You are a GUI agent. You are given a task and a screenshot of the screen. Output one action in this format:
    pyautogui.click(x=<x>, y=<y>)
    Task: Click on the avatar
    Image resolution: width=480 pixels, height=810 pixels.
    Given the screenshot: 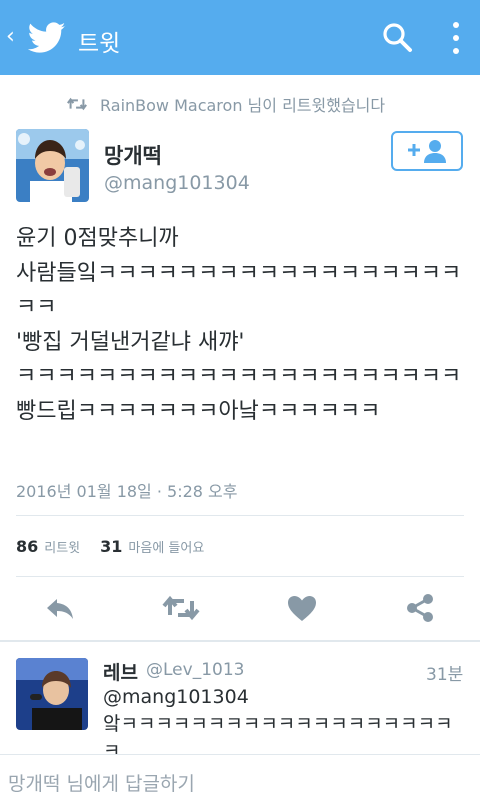 What is the action you would take?
    pyautogui.click(x=52, y=165)
    